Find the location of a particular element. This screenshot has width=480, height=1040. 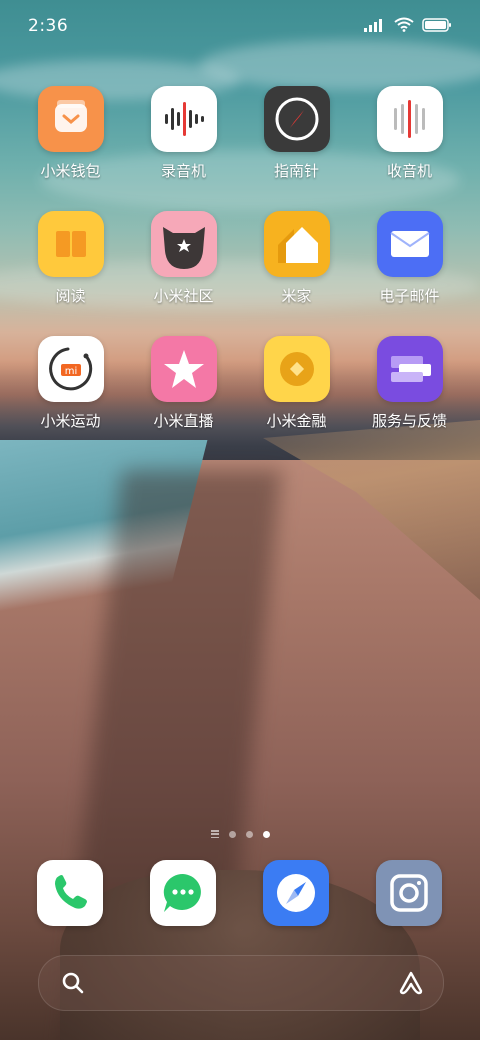

app-label: 服务与反馈 is located at coordinates (409, 421).